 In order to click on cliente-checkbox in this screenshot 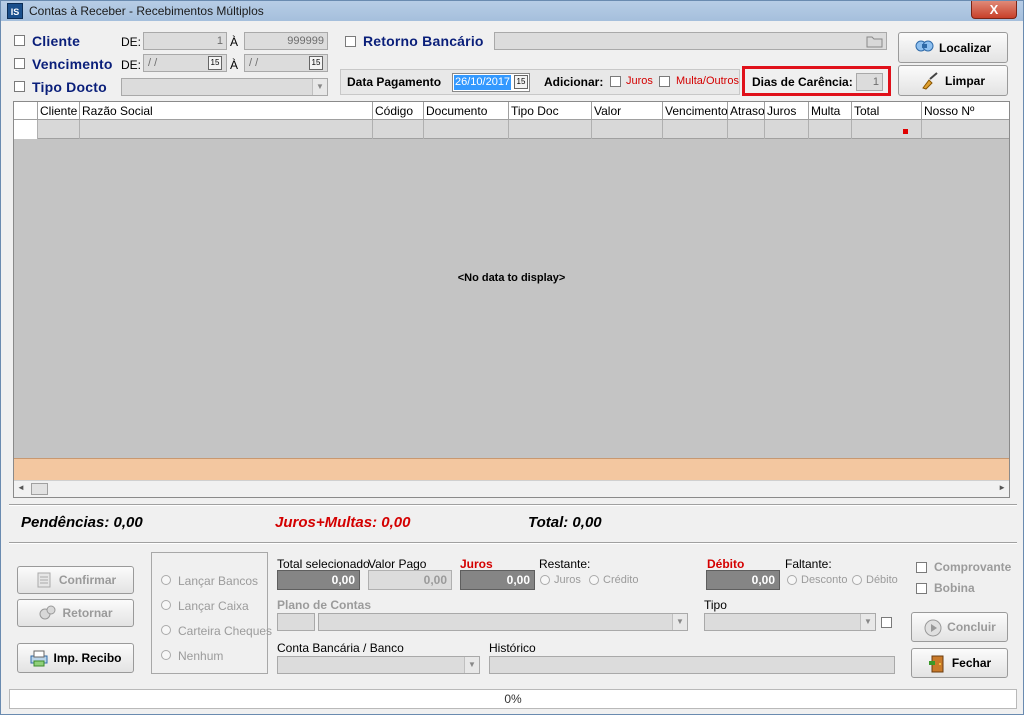, I will do `click(19, 40)`.